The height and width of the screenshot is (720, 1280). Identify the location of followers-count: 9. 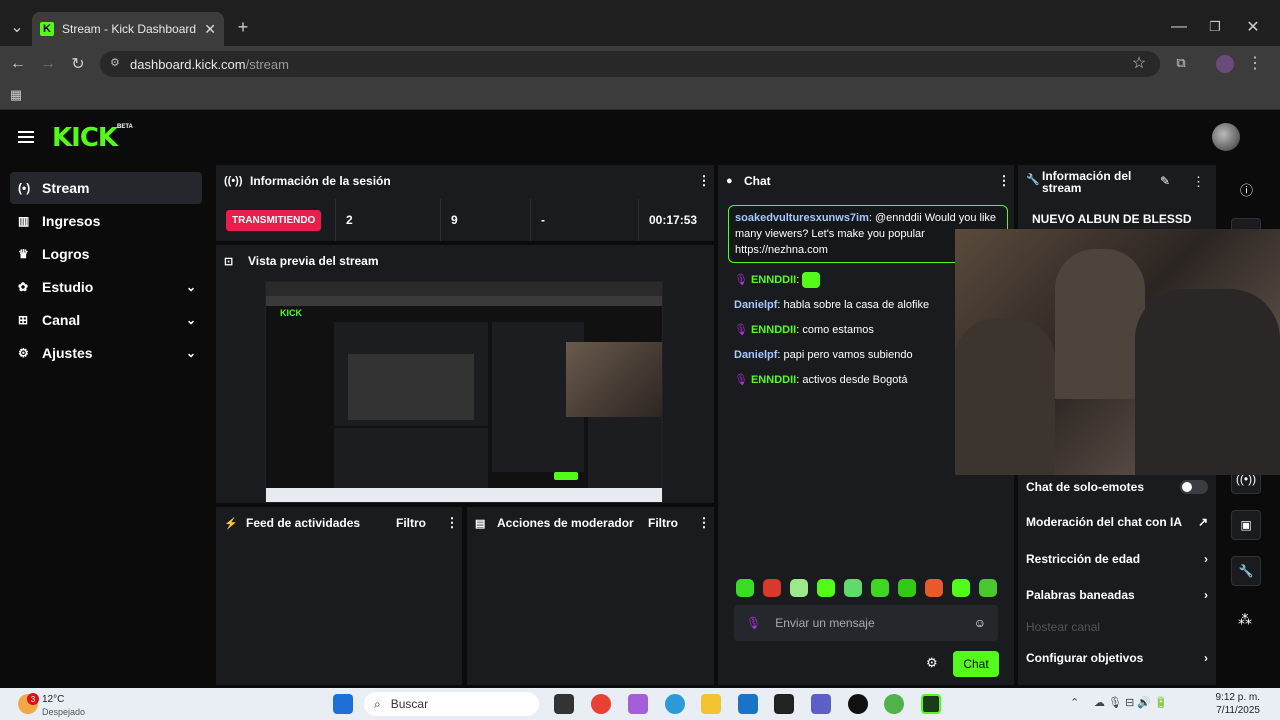
(486, 220).